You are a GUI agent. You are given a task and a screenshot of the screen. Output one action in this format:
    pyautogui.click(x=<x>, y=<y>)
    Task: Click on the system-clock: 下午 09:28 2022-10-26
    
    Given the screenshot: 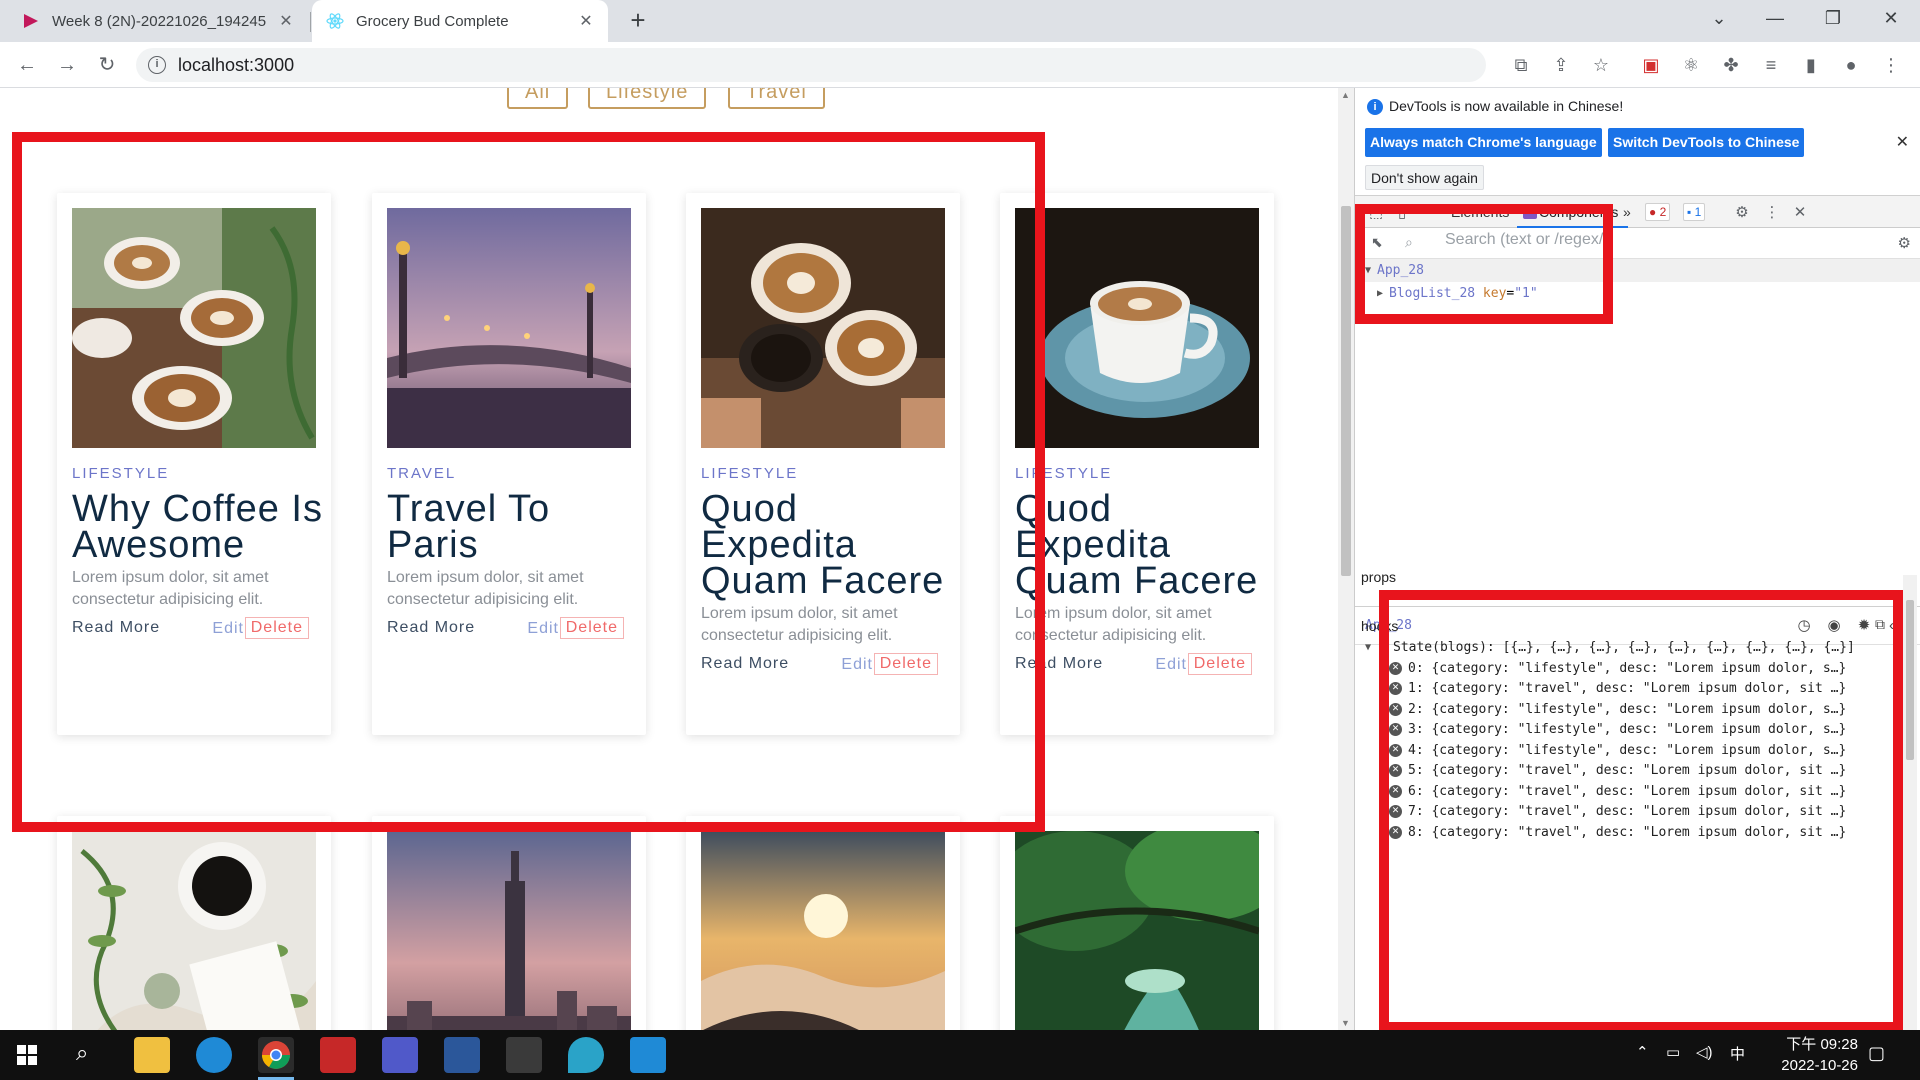 What is the action you would take?
    pyautogui.click(x=1819, y=1055)
    